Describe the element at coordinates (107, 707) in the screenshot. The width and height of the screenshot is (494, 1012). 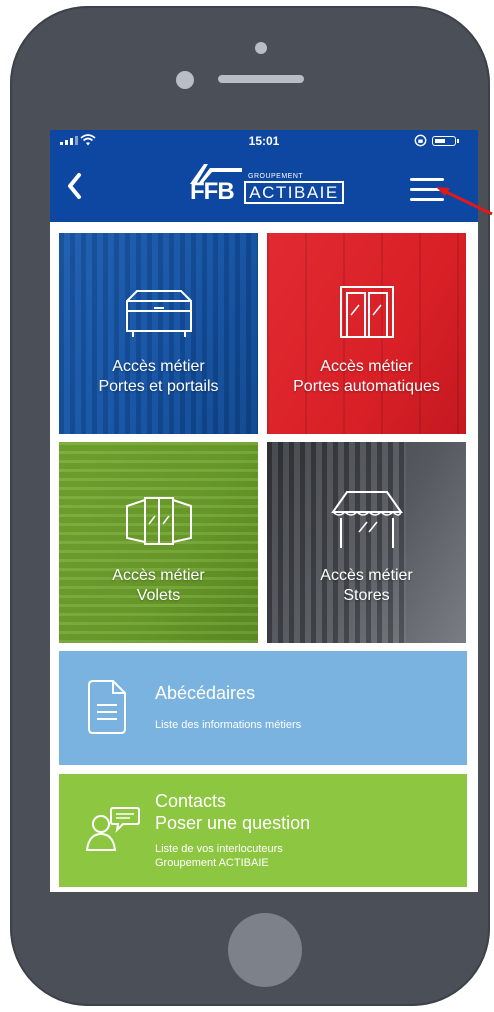
I see `document-icon` at that location.